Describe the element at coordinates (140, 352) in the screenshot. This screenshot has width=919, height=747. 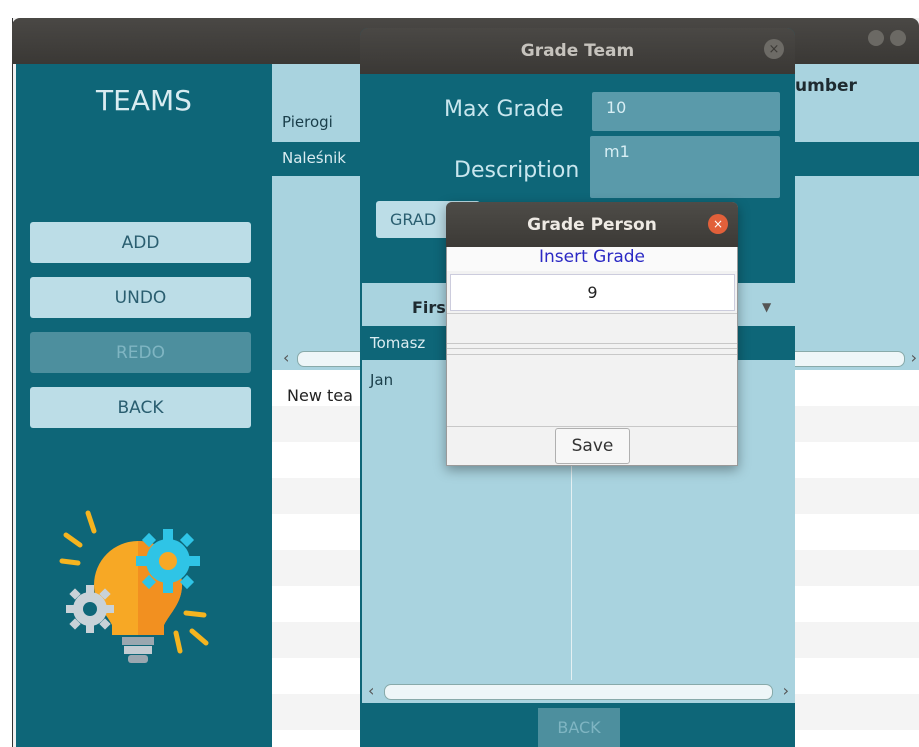
I see `redo-button: REDO` at that location.